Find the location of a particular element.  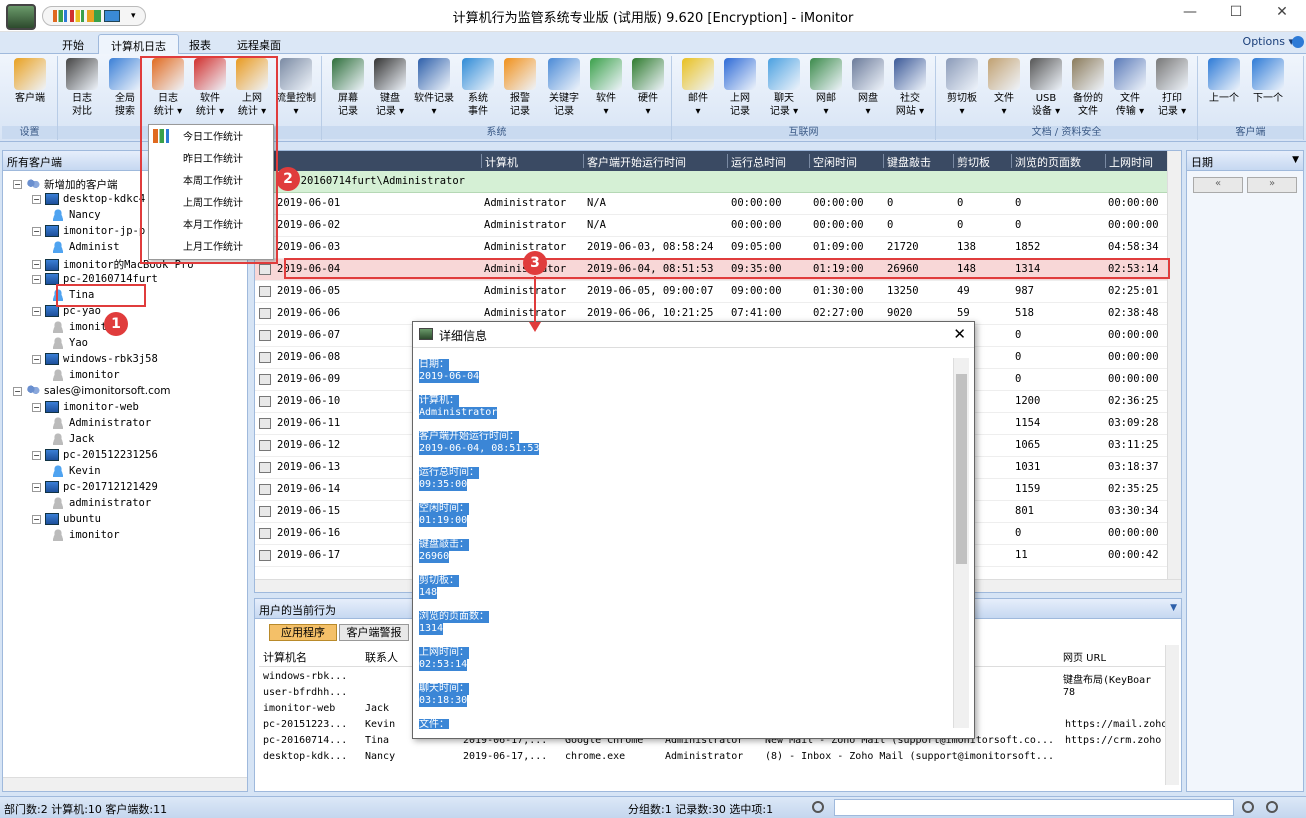

scroll-thumb is located at coordinates (961, 469).